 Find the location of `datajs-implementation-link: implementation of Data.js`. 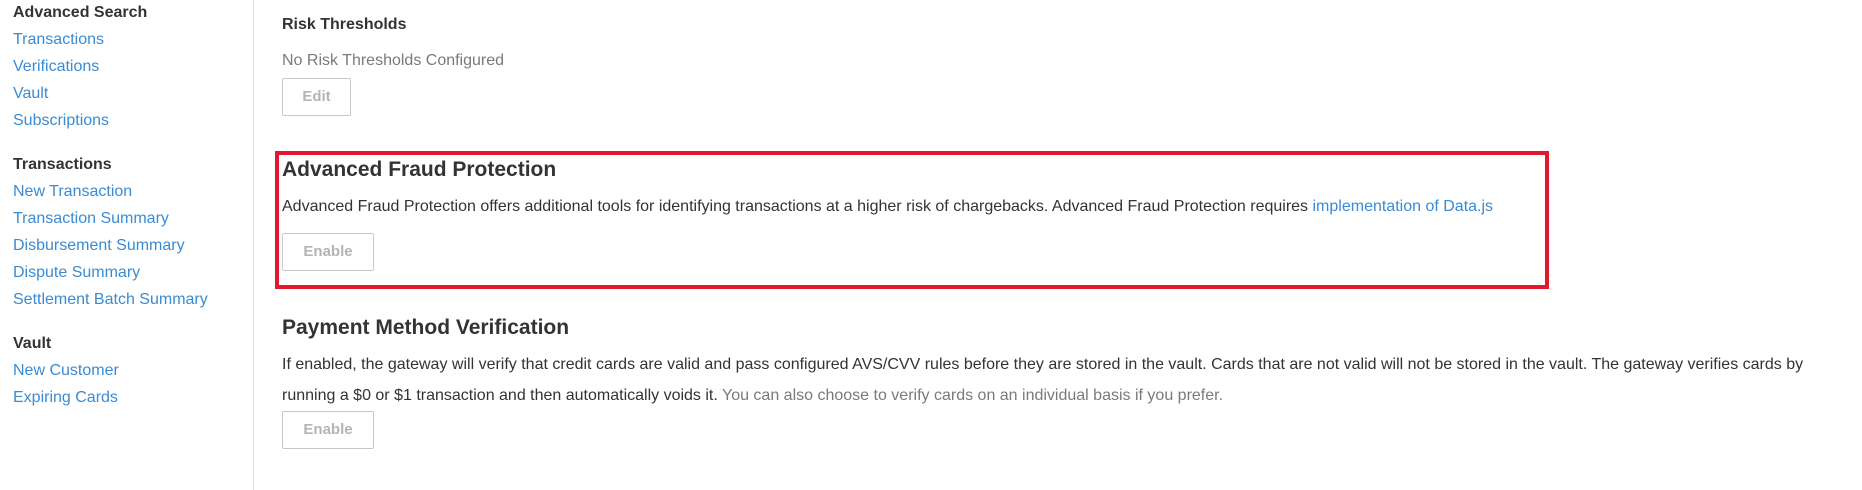

datajs-implementation-link: implementation of Data.js is located at coordinates (1403, 206).